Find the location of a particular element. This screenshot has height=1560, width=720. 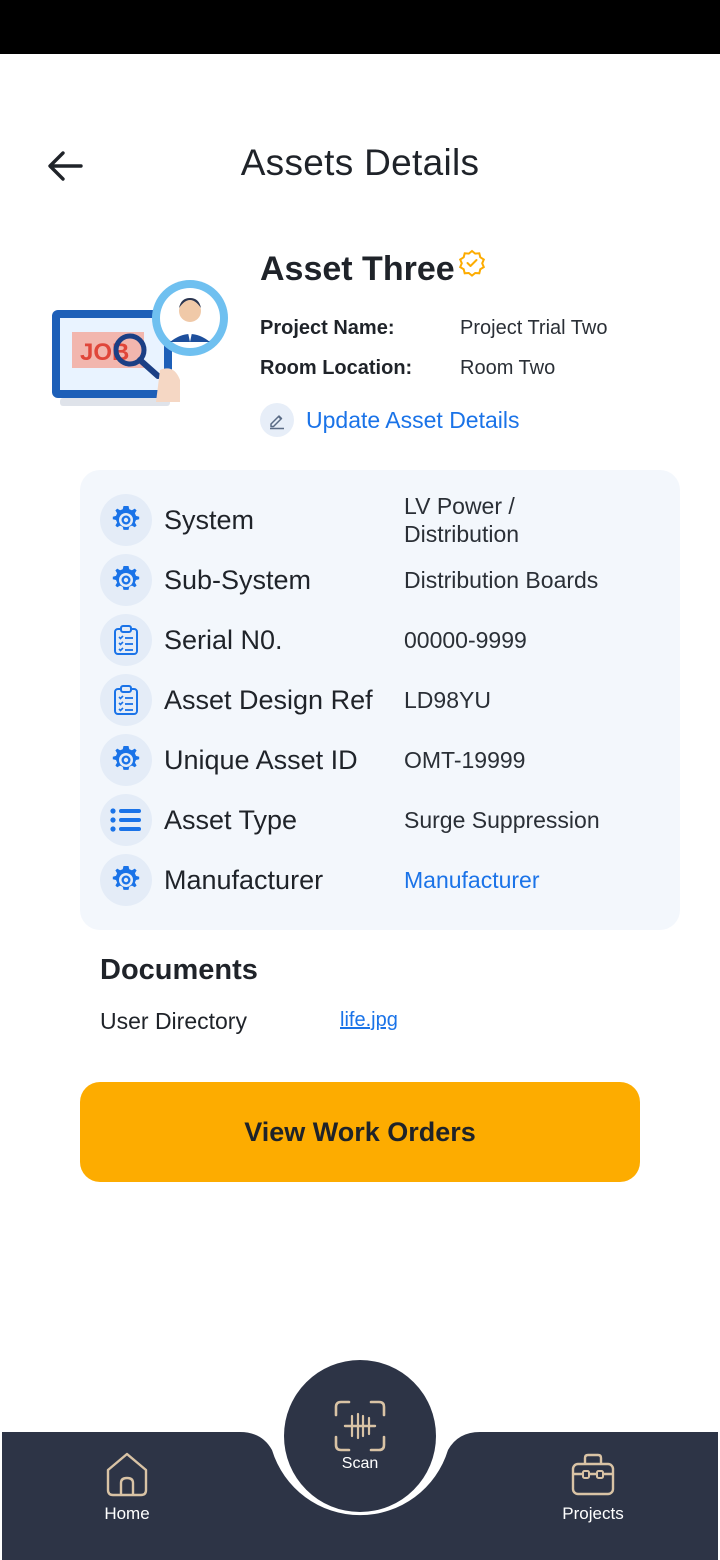

room-location-label: Room Location: is located at coordinates (336, 368).